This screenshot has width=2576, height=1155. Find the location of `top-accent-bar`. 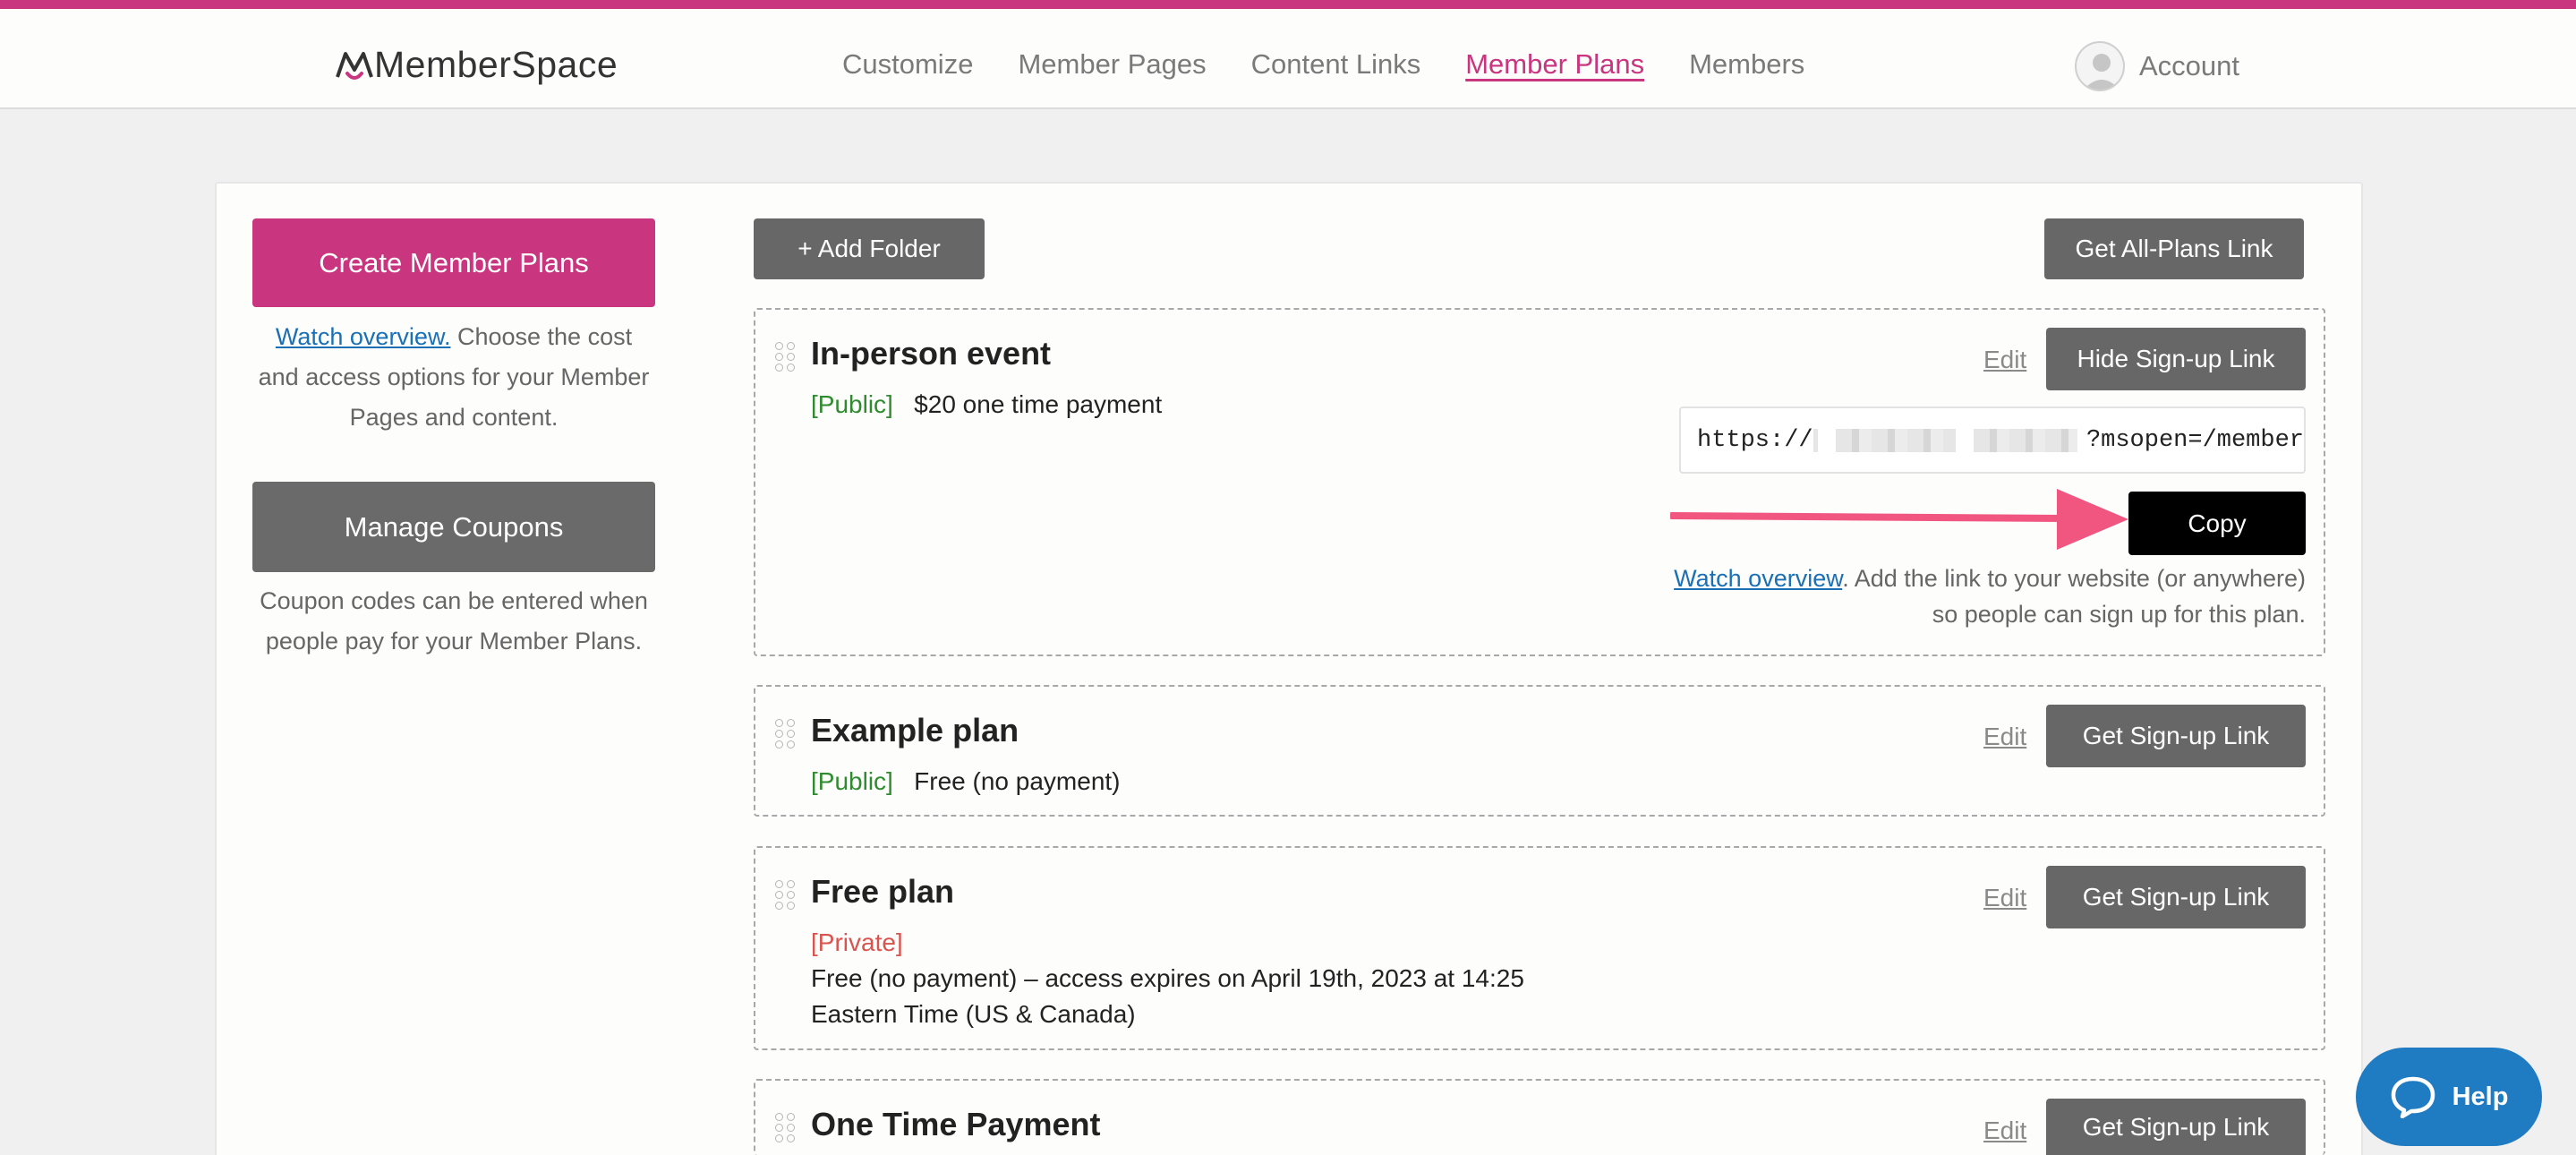

top-accent-bar is located at coordinates (1288, 4).